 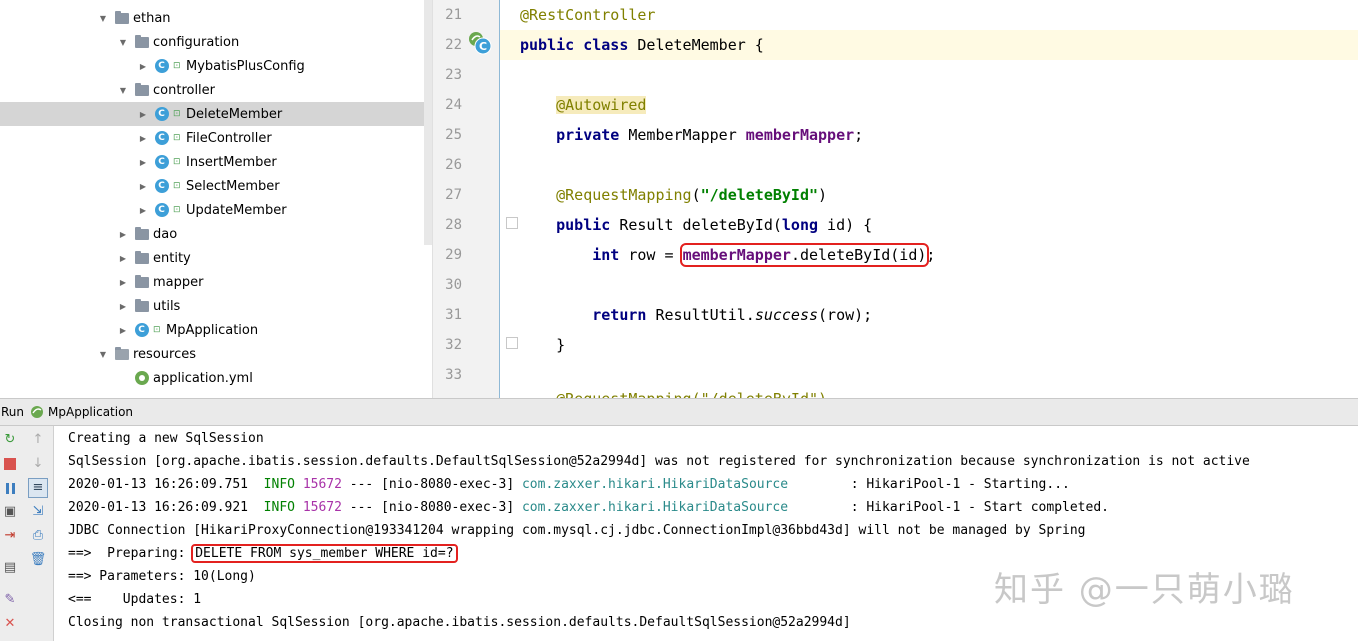 What do you see at coordinates (682, 135) in the screenshot?
I see `type: MemberMapper` at bounding box center [682, 135].